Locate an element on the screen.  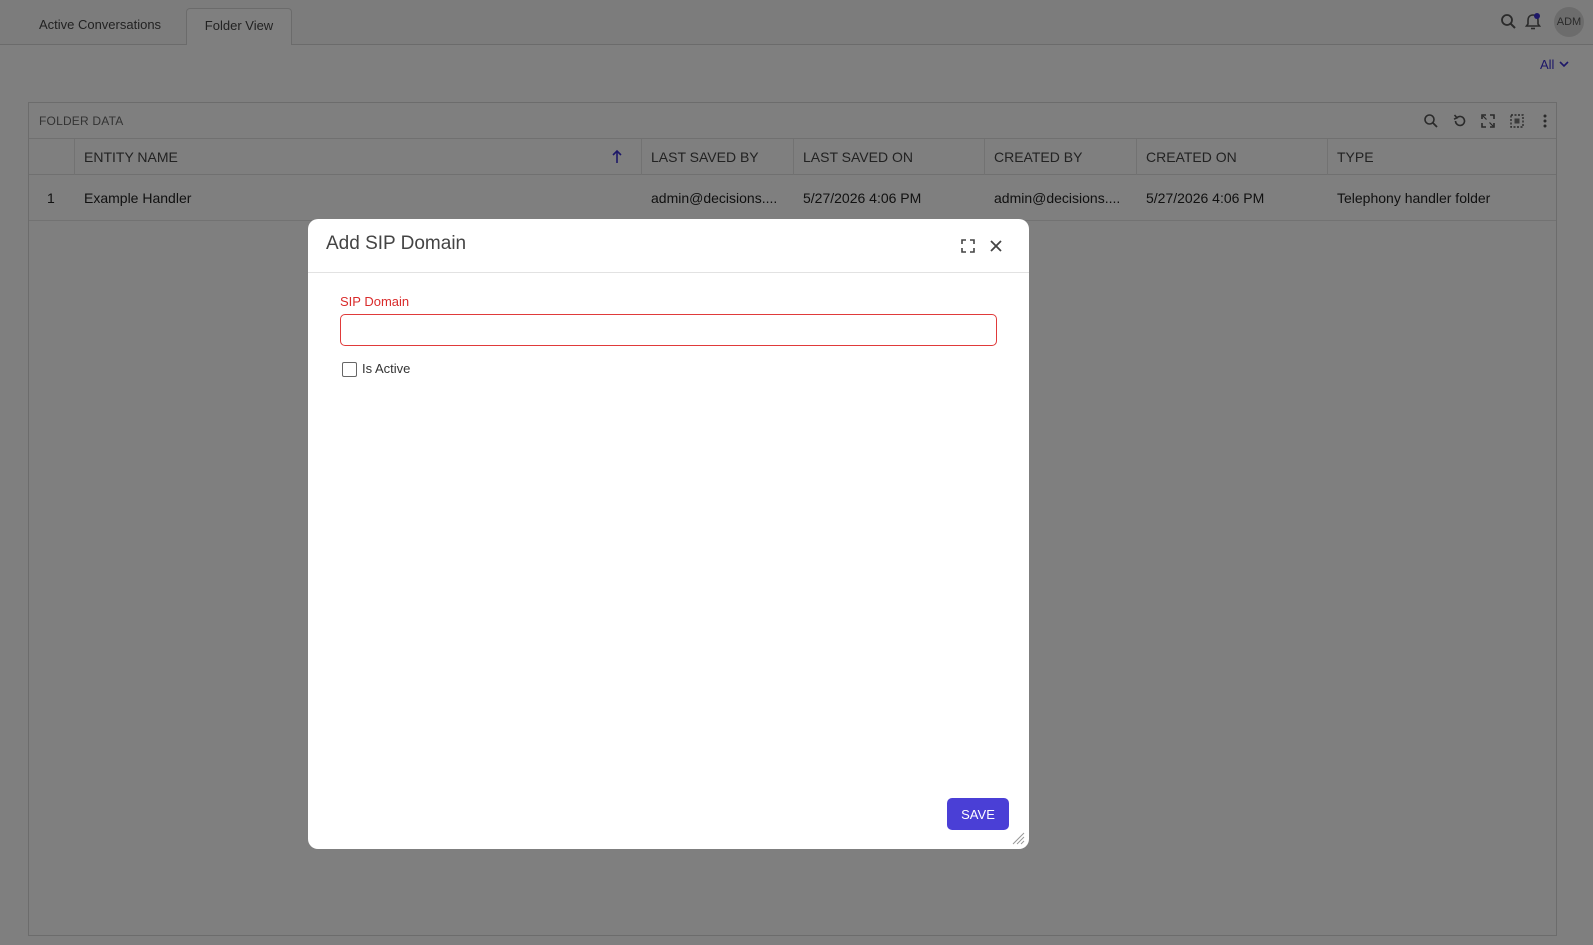
sip-domain-label: SIP Domain is located at coordinates (375, 301).